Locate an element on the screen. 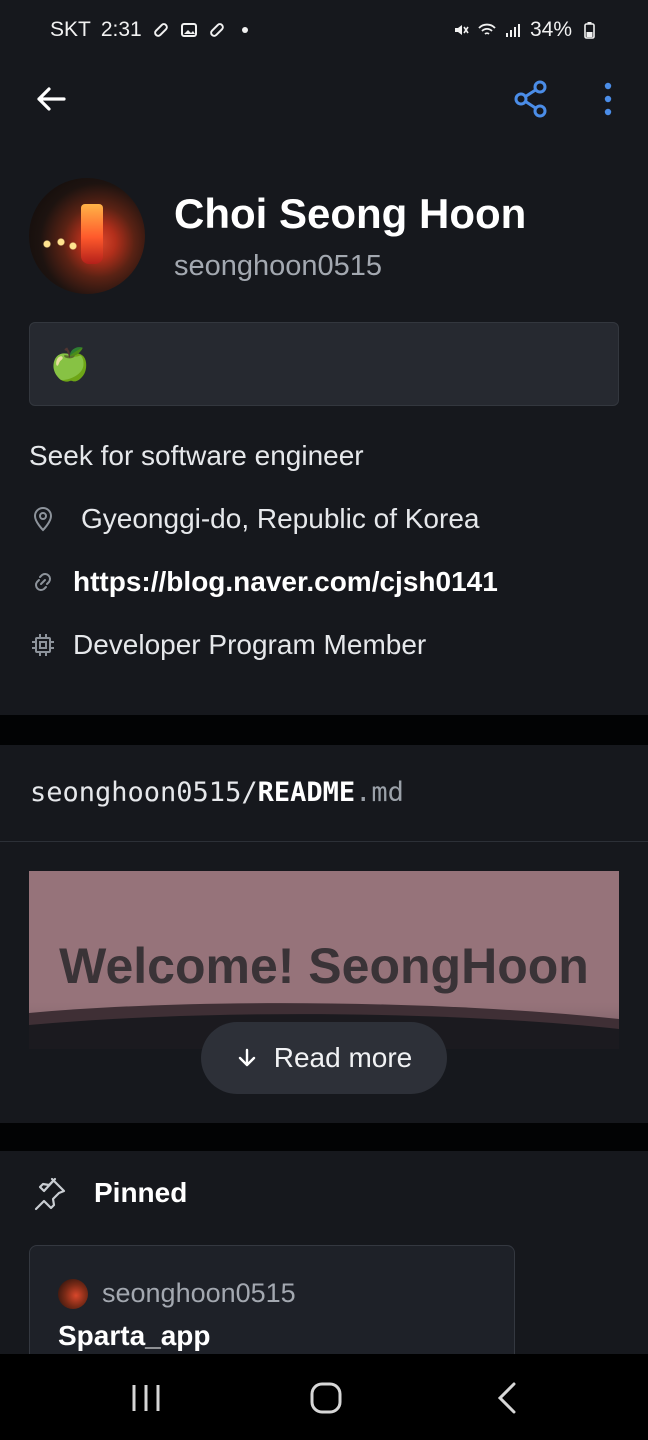  pinned-repo-name: Sparta_app is located at coordinates (134, 1335).